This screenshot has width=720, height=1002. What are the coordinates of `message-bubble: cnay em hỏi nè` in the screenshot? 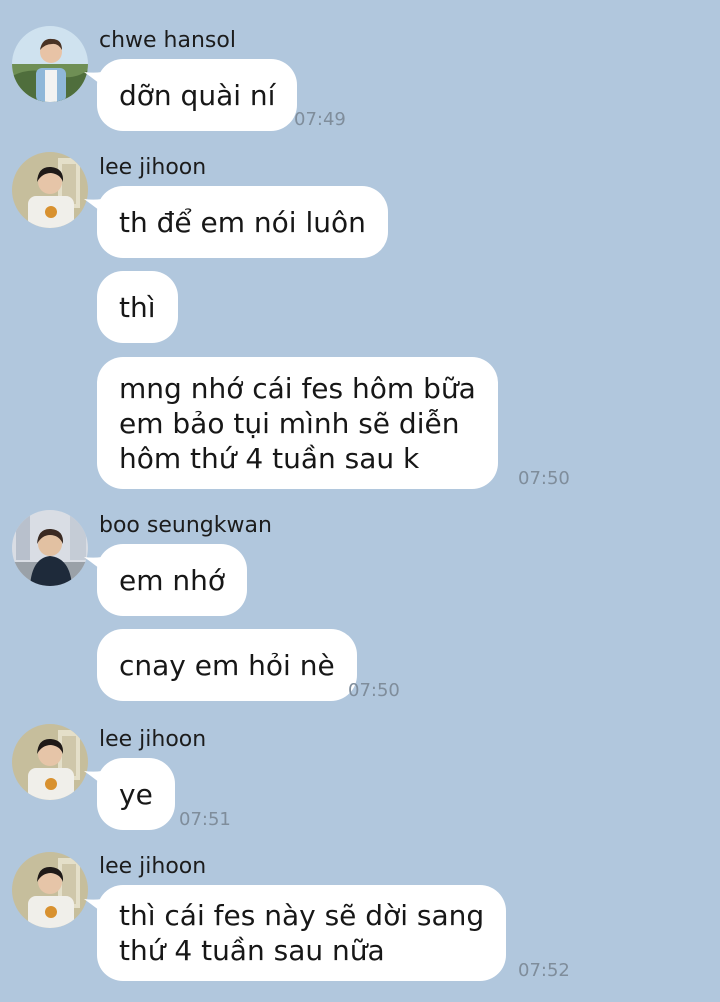 It's located at (227, 665).